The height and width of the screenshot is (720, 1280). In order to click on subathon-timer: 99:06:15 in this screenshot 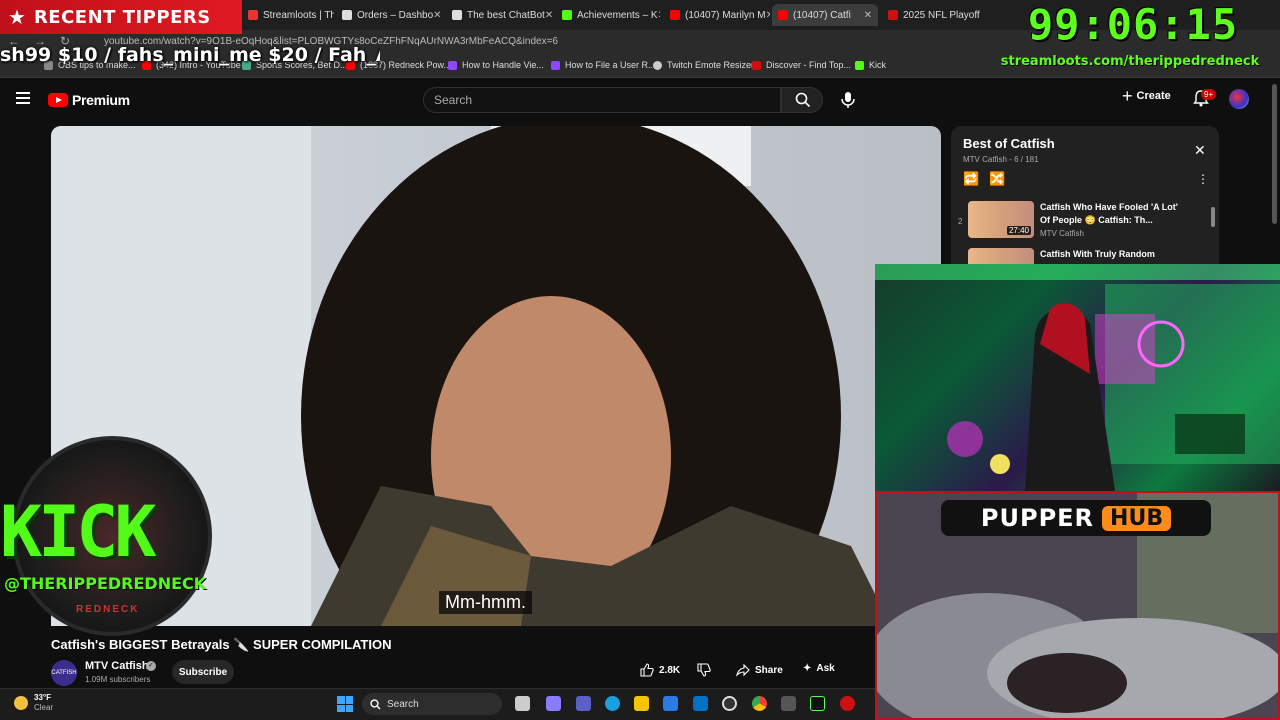, I will do `click(1133, 24)`.